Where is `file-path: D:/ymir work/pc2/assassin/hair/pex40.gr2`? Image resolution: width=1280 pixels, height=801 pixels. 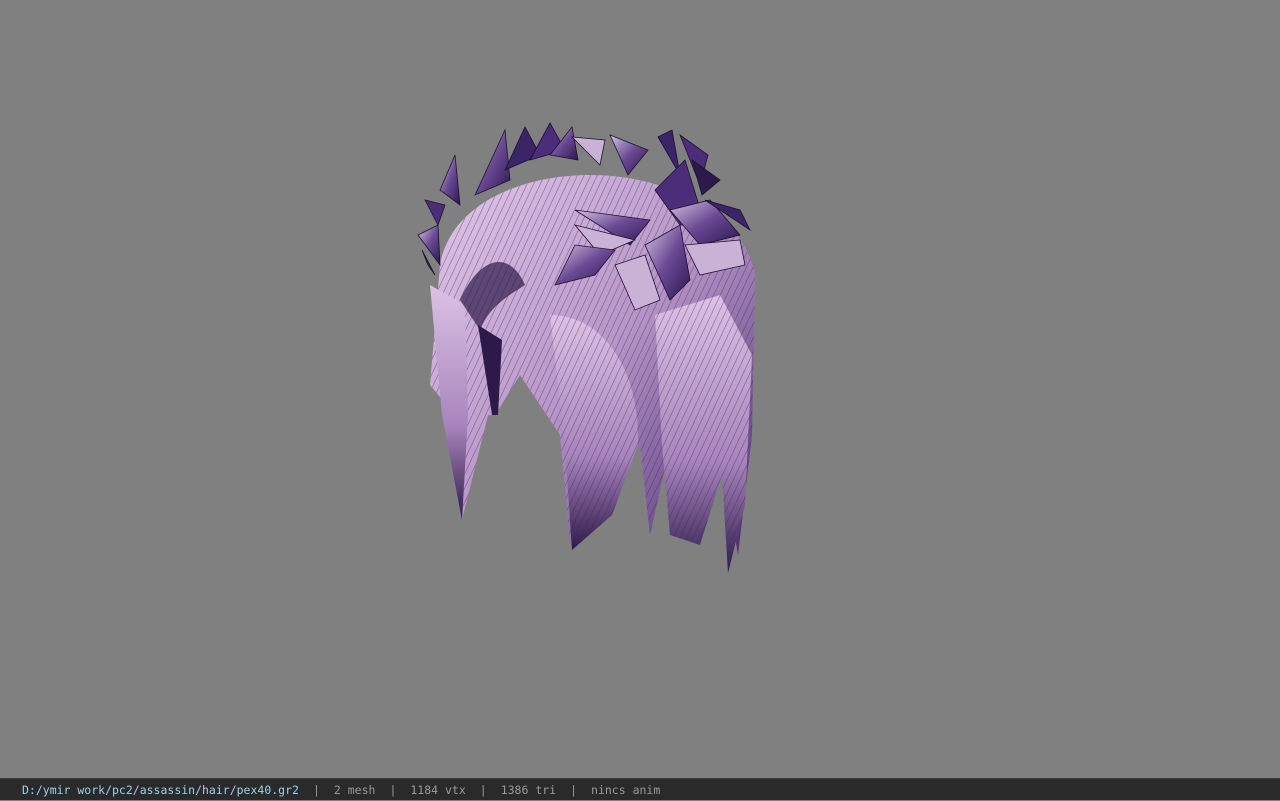
file-path: D:/ymir work/pc2/assassin/hair/pex40.gr2 is located at coordinates (160, 790).